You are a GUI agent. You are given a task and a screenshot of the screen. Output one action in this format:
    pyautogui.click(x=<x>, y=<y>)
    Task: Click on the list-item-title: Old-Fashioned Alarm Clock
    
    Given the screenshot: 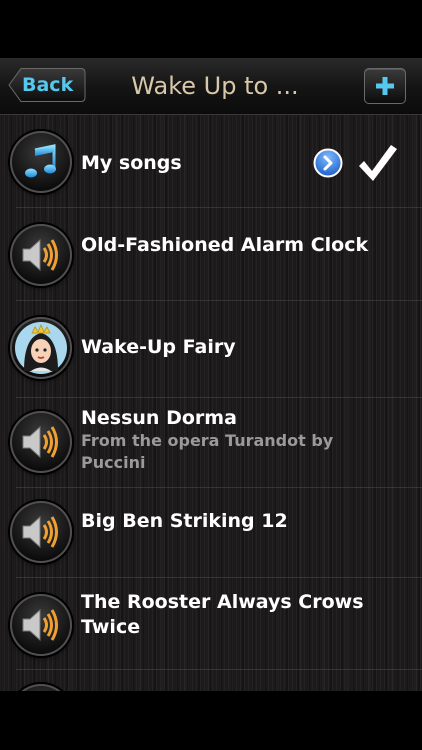 What is the action you would take?
    pyautogui.click(x=225, y=245)
    